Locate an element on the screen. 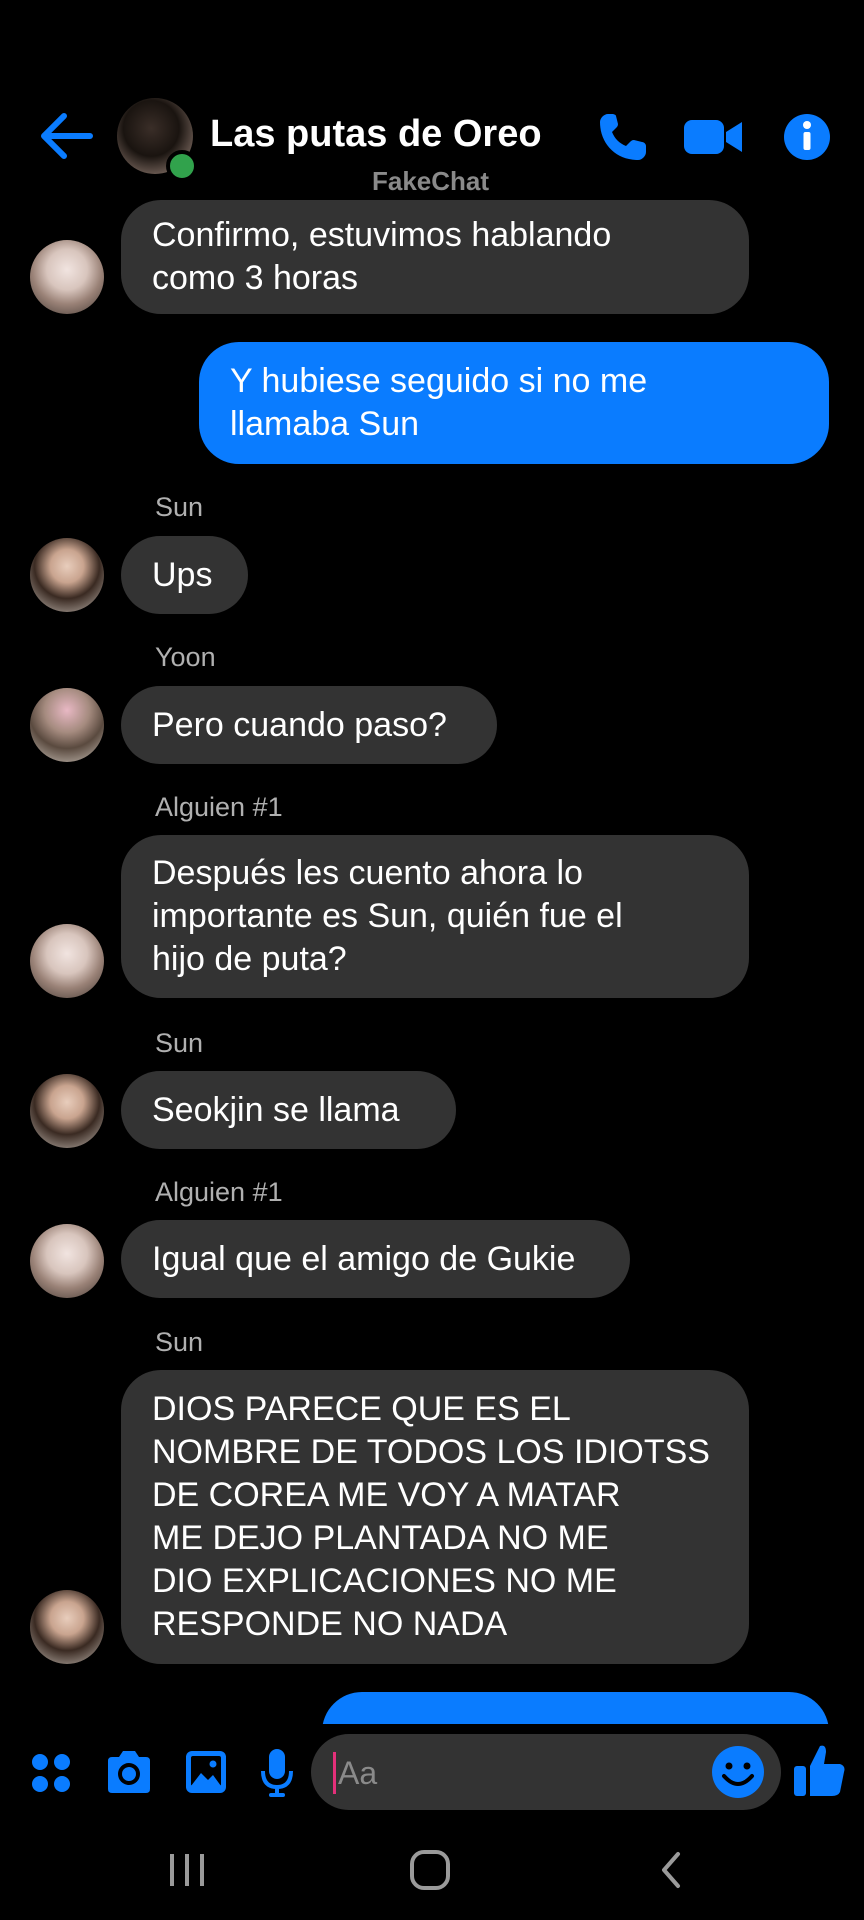  phone-icon is located at coordinates (623, 137).